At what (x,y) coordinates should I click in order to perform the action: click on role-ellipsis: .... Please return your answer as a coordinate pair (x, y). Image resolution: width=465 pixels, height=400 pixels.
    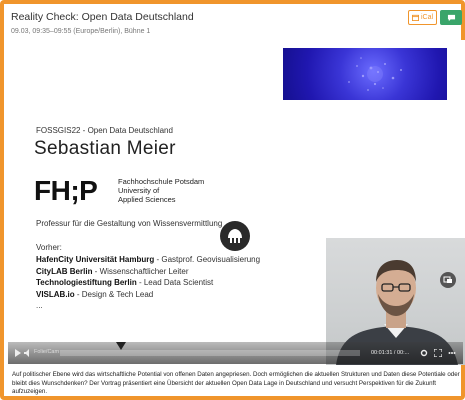
    Looking at the image, I should click on (39, 305).